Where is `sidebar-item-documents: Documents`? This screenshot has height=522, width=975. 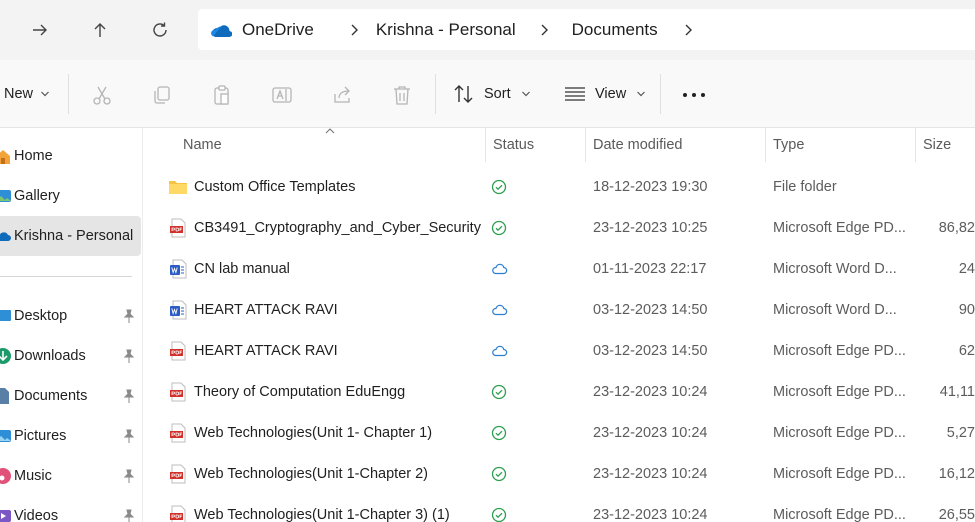 sidebar-item-documents: Documents is located at coordinates (70, 396).